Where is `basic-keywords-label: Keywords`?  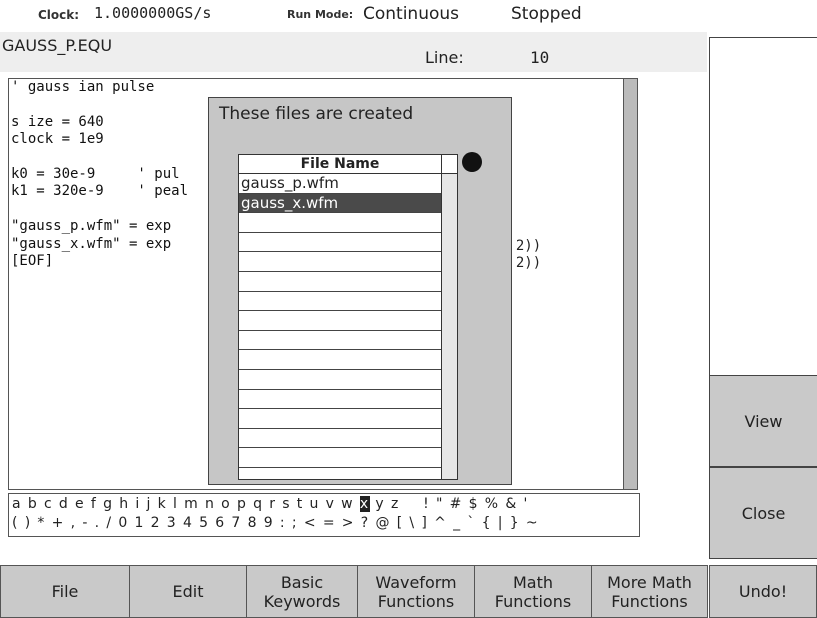 basic-keywords-label: Keywords is located at coordinates (302, 601).